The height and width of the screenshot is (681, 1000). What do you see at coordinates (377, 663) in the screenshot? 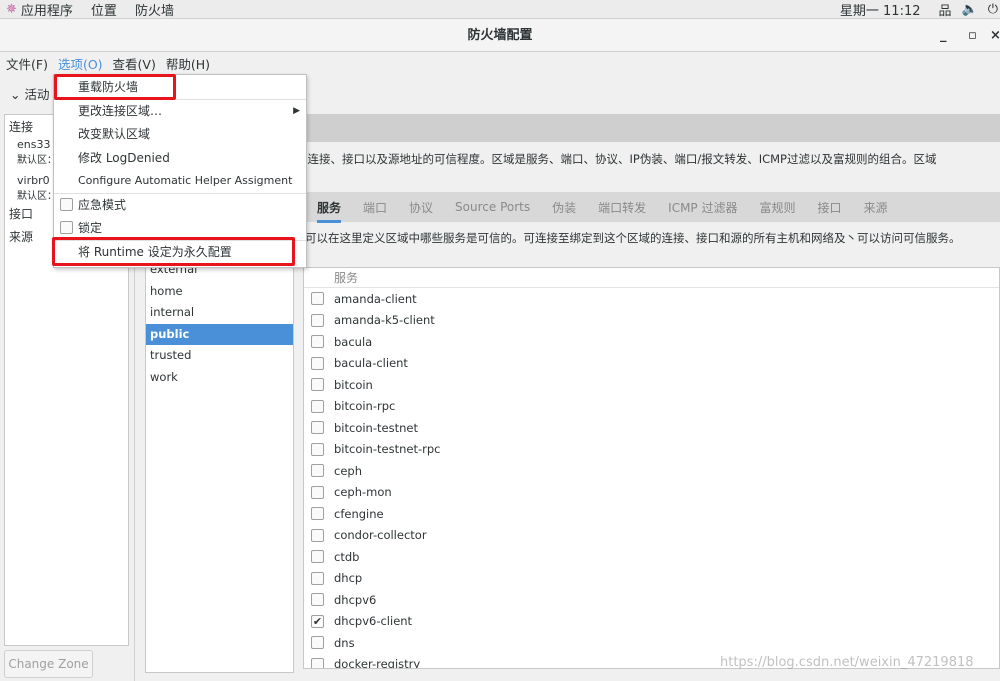
I see `service-name: docker-registry` at bounding box center [377, 663].